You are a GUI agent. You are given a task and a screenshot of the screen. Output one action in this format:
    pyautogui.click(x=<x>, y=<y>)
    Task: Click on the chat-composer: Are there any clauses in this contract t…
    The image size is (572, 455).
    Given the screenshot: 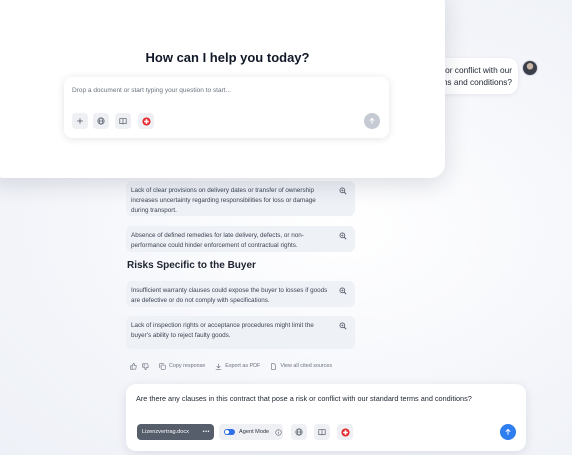 What is the action you would take?
    pyautogui.click(x=326, y=417)
    